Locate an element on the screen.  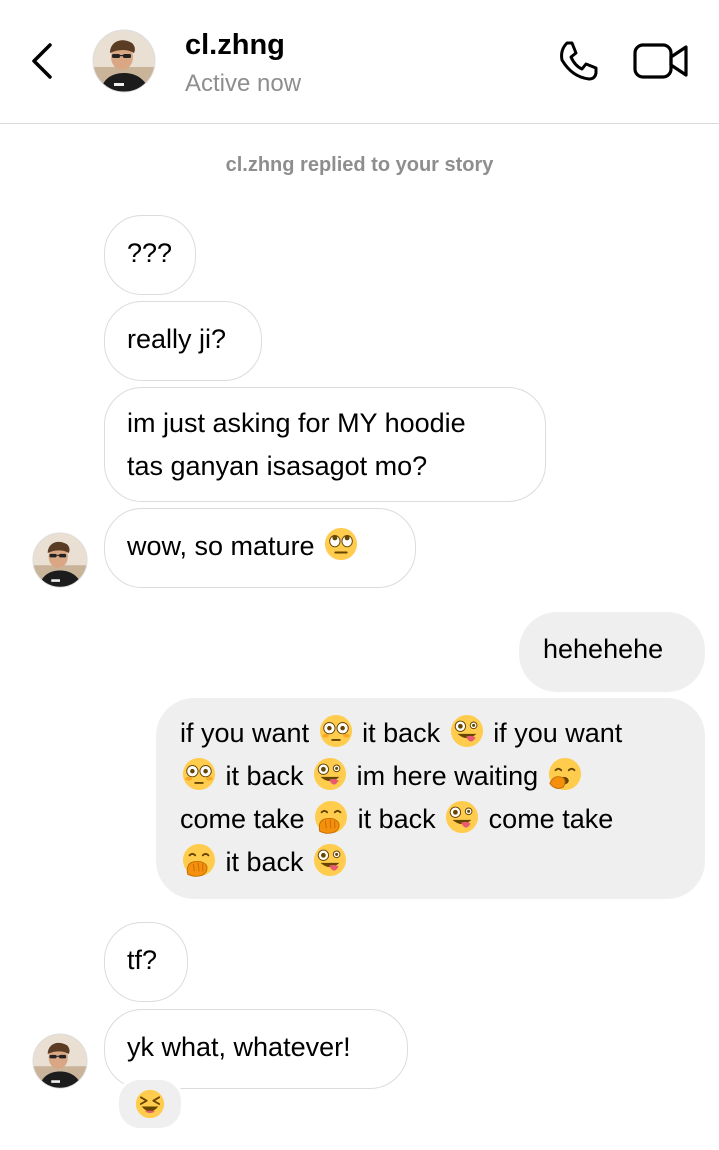
chevron-left-icon is located at coordinates (42, 61).